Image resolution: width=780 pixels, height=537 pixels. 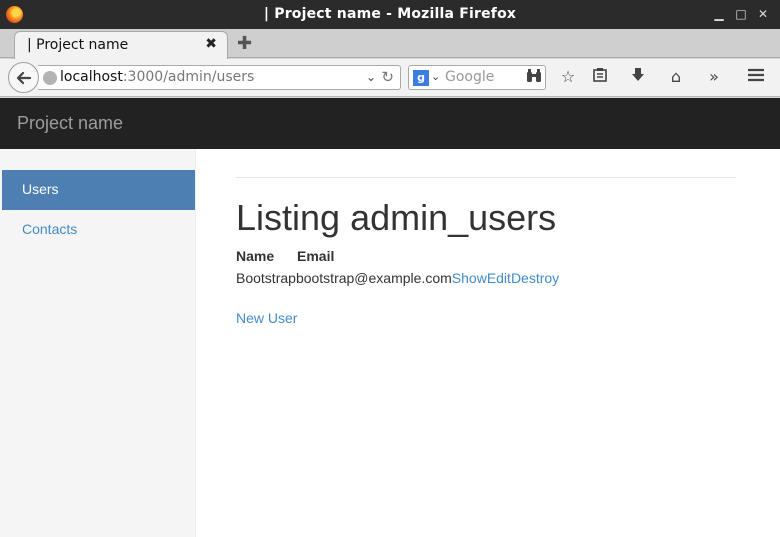 What do you see at coordinates (371, 77) in the screenshot?
I see `url-dropdown-icon: ⌄` at bounding box center [371, 77].